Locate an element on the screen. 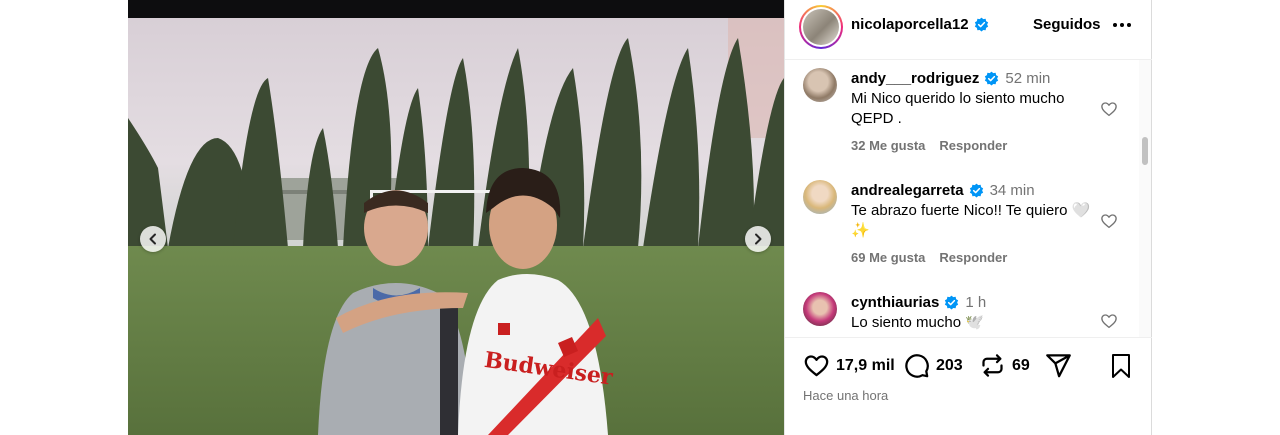 The width and height of the screenshot is (1280, 435). comment-username: cynthiaurias is located at coordinates (895, 302).